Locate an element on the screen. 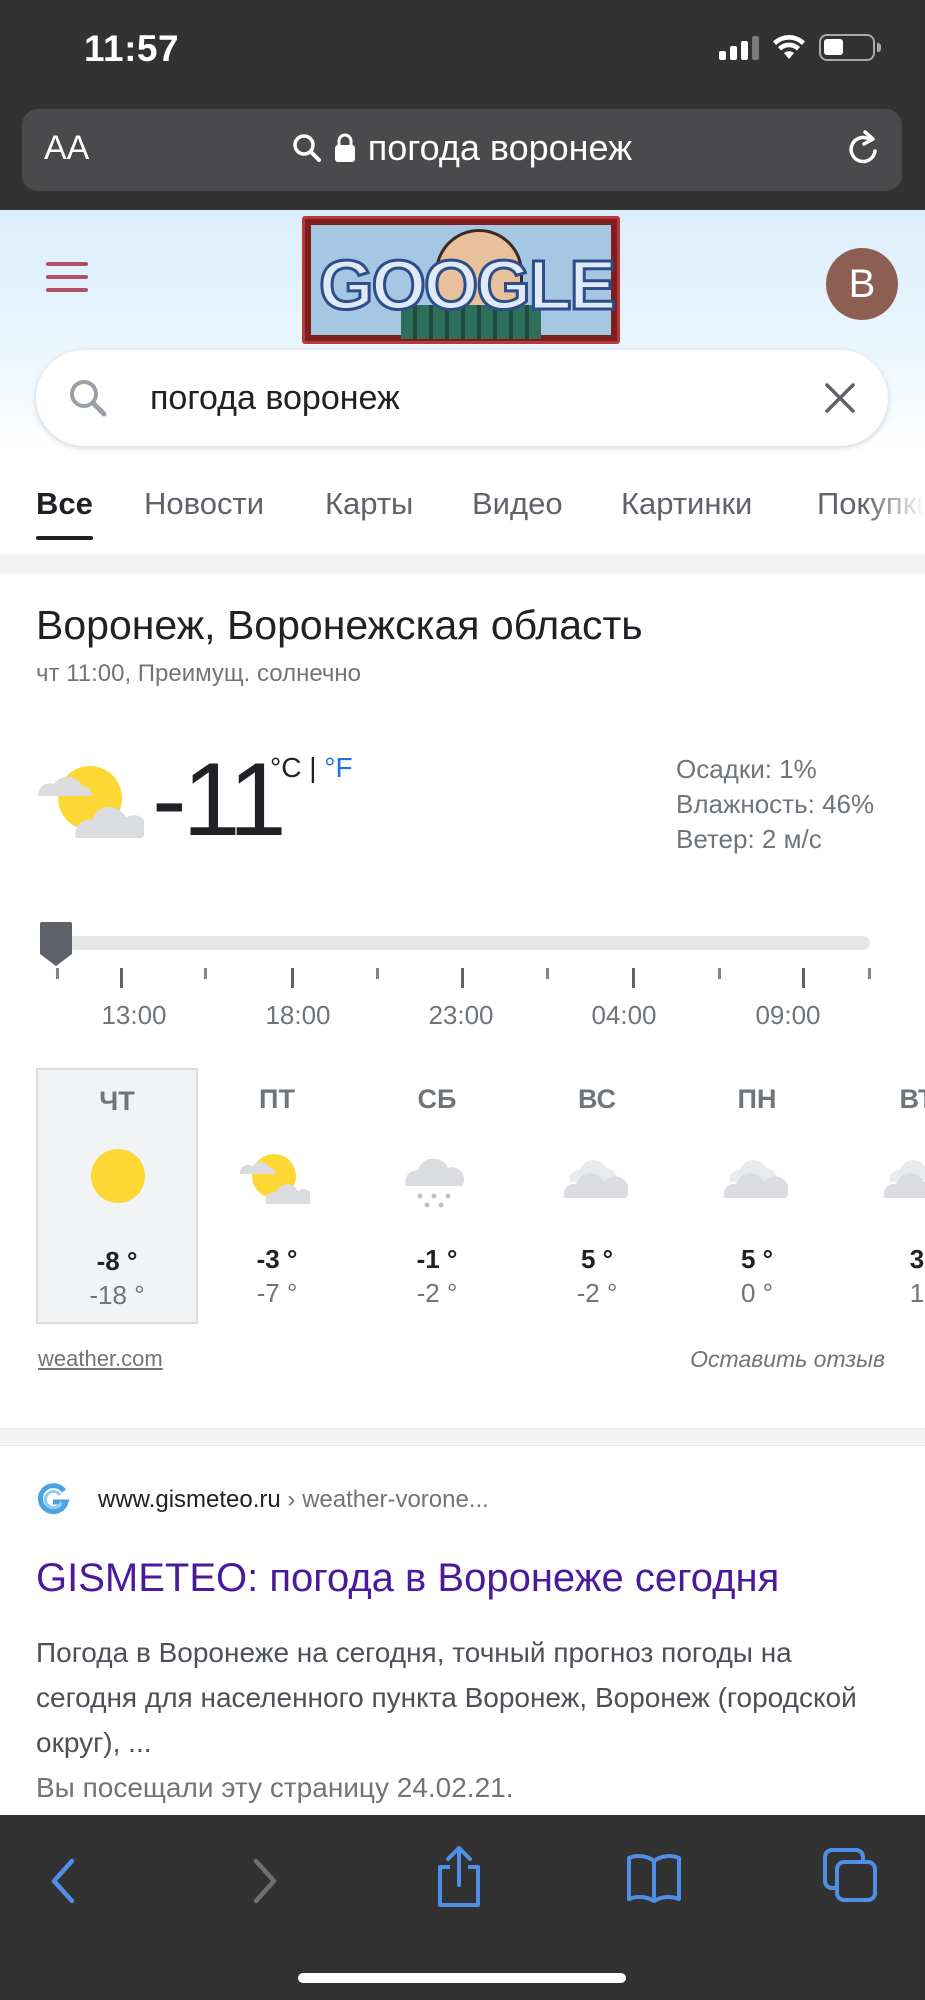 The width and height of the screenshot is (925, 2000). timeline-ticks is located at coordinates (462, 978).